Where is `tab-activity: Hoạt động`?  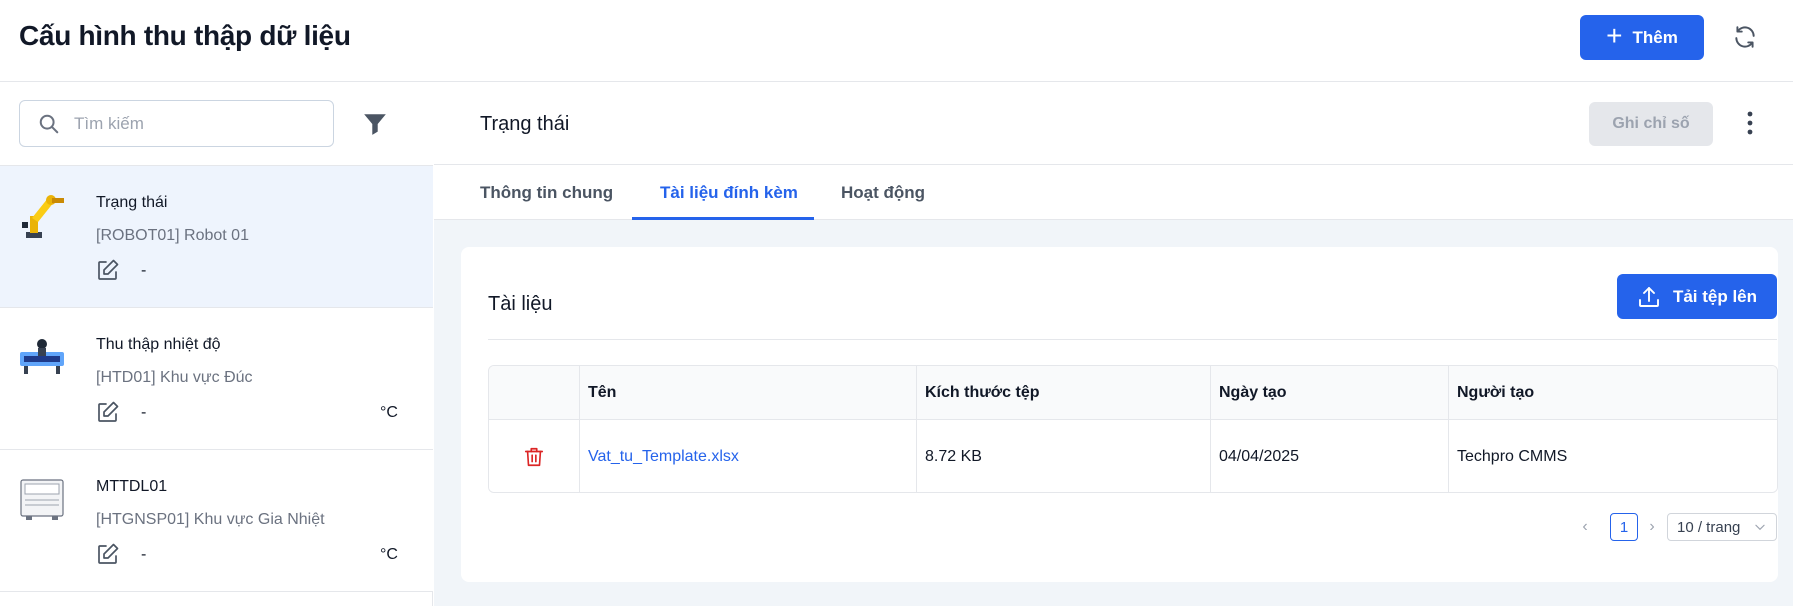
tab-activity: Hoạt động is located at coordinates (883, 192).